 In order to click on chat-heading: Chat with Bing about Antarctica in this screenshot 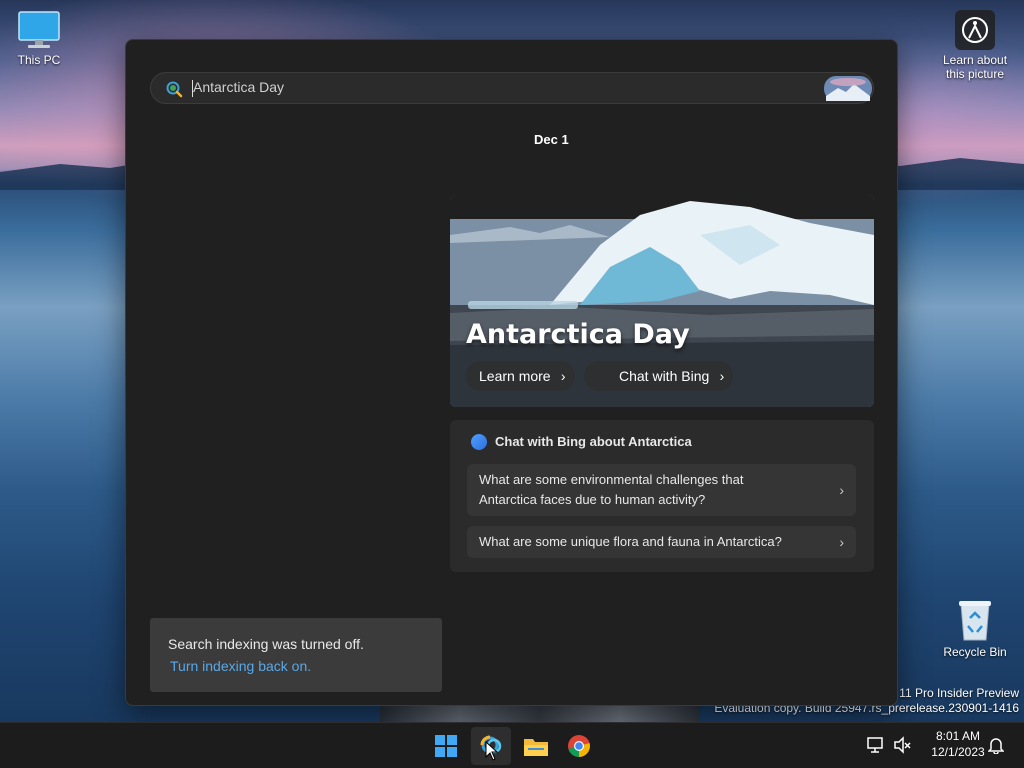, I will do `click(593, 441)`.